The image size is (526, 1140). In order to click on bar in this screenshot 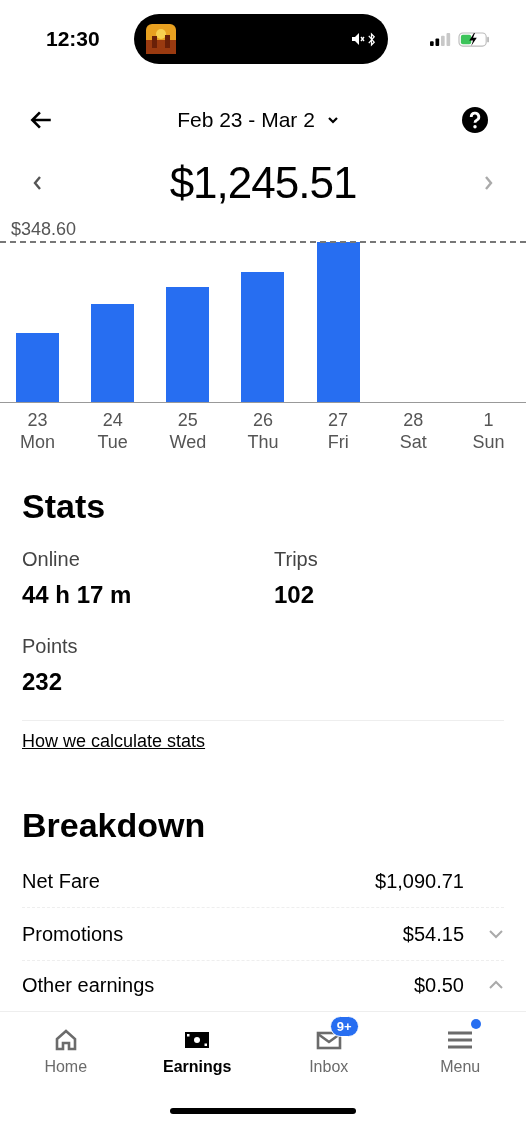, I will do `click(38, 367)`.